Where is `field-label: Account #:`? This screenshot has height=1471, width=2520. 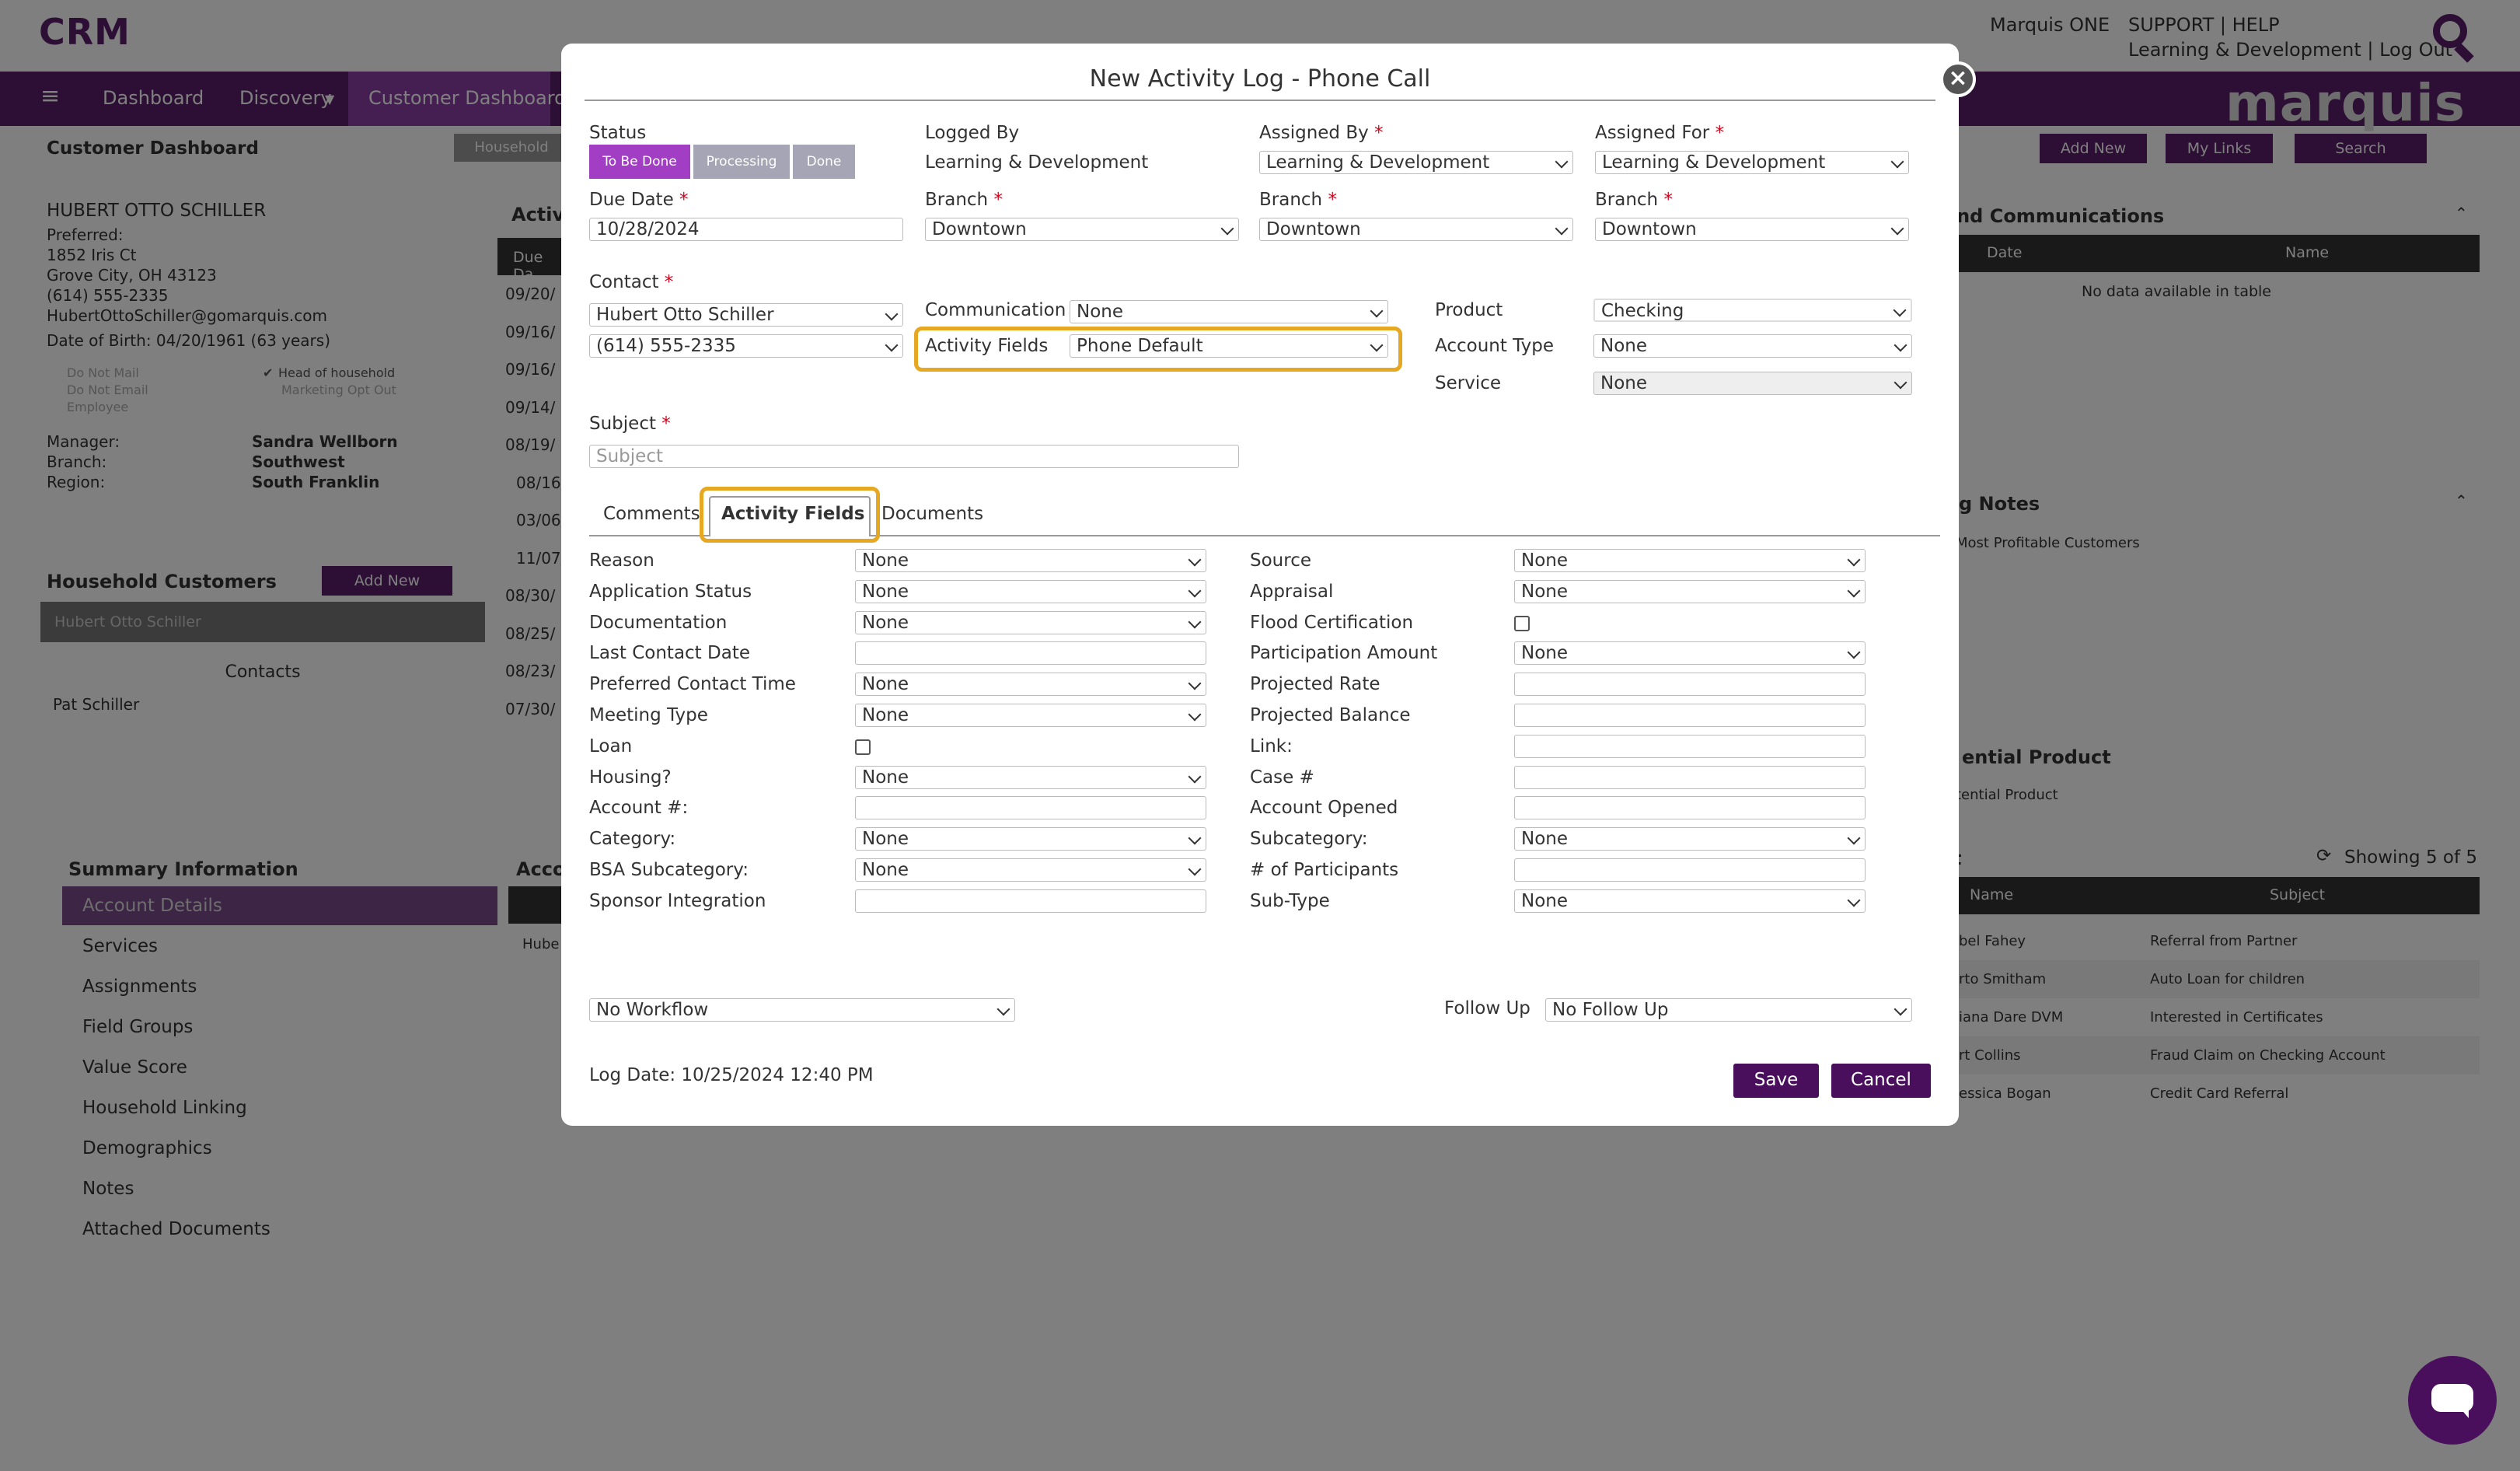 field-label: Account #: is located at coordinates (639, 808).